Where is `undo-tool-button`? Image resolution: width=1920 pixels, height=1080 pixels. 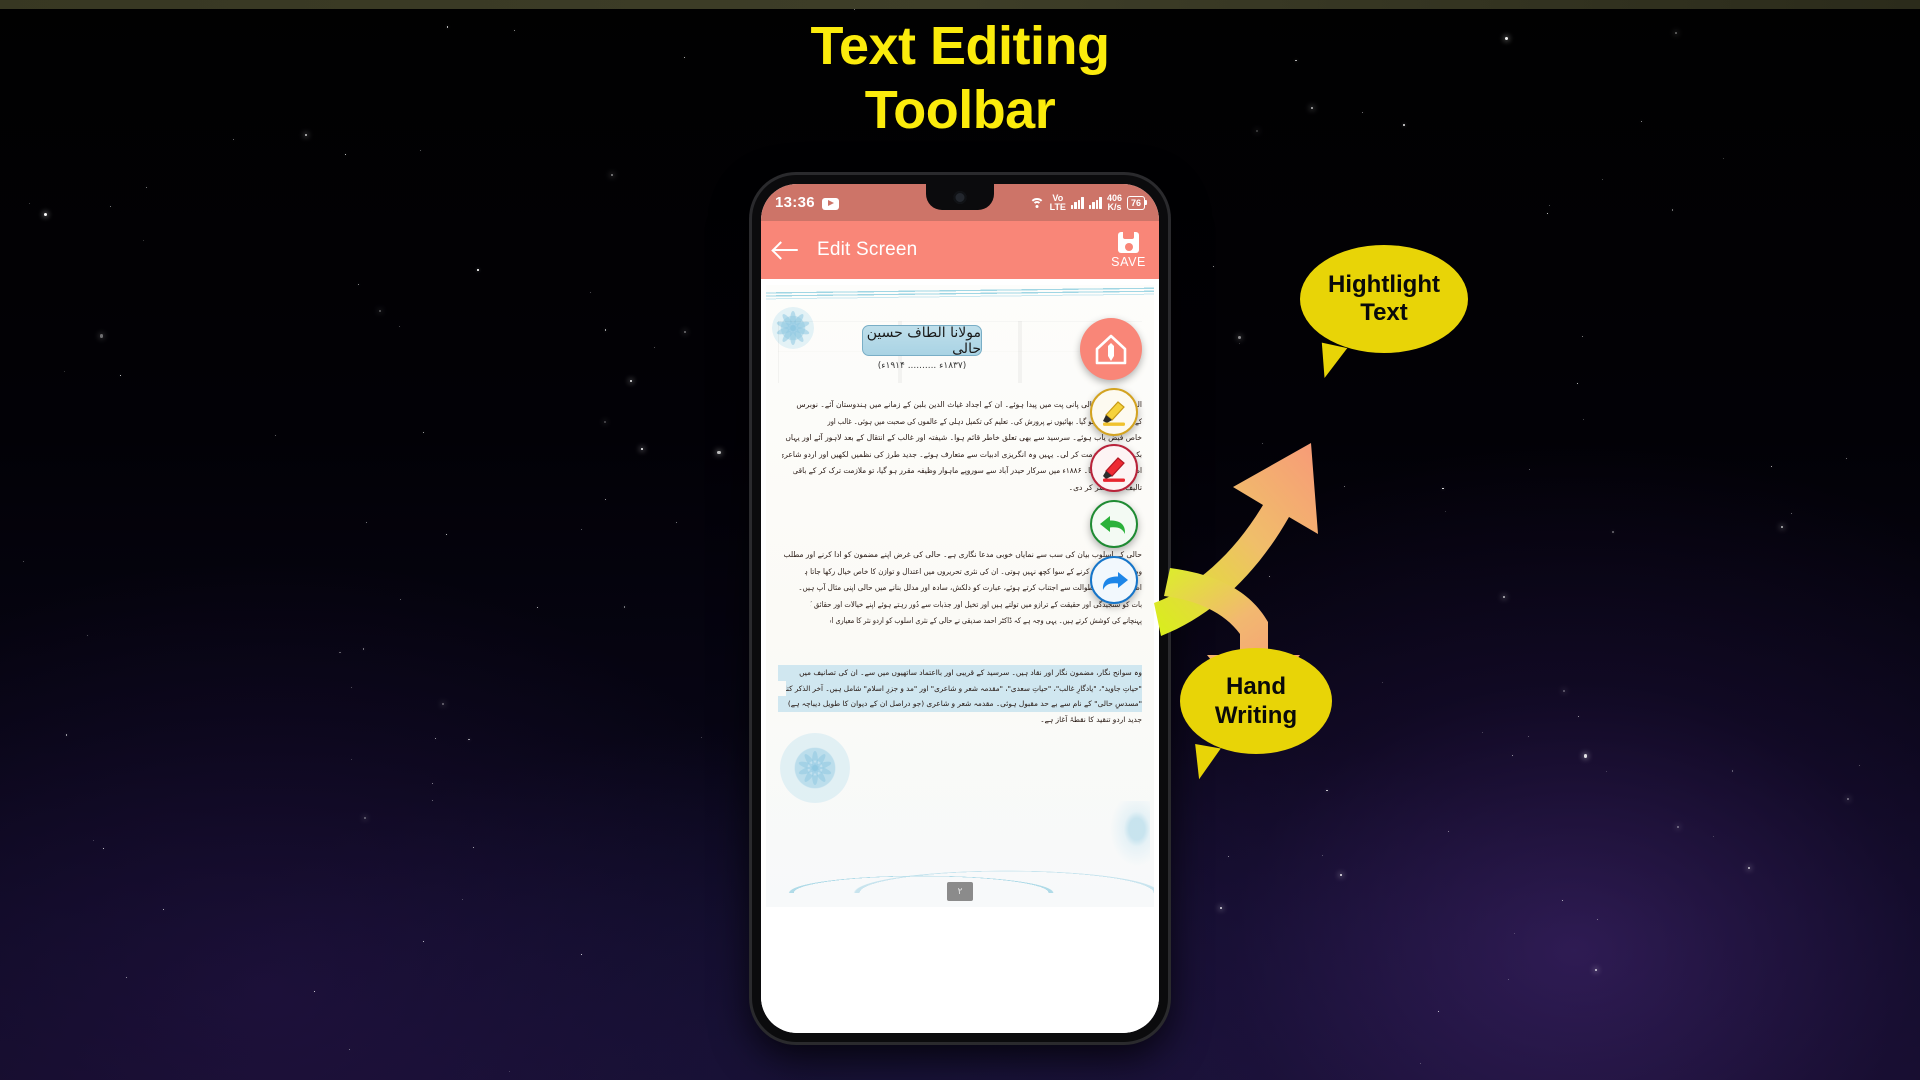
undo-tool-button is located at coordinates (1114, 524).